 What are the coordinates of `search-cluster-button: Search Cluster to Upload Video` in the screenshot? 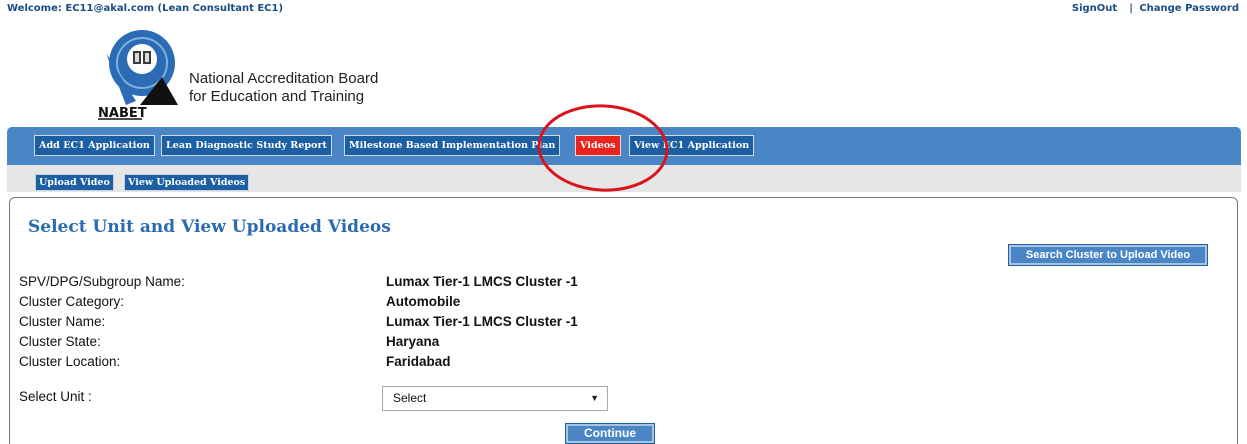 It's located at (1108, 255).